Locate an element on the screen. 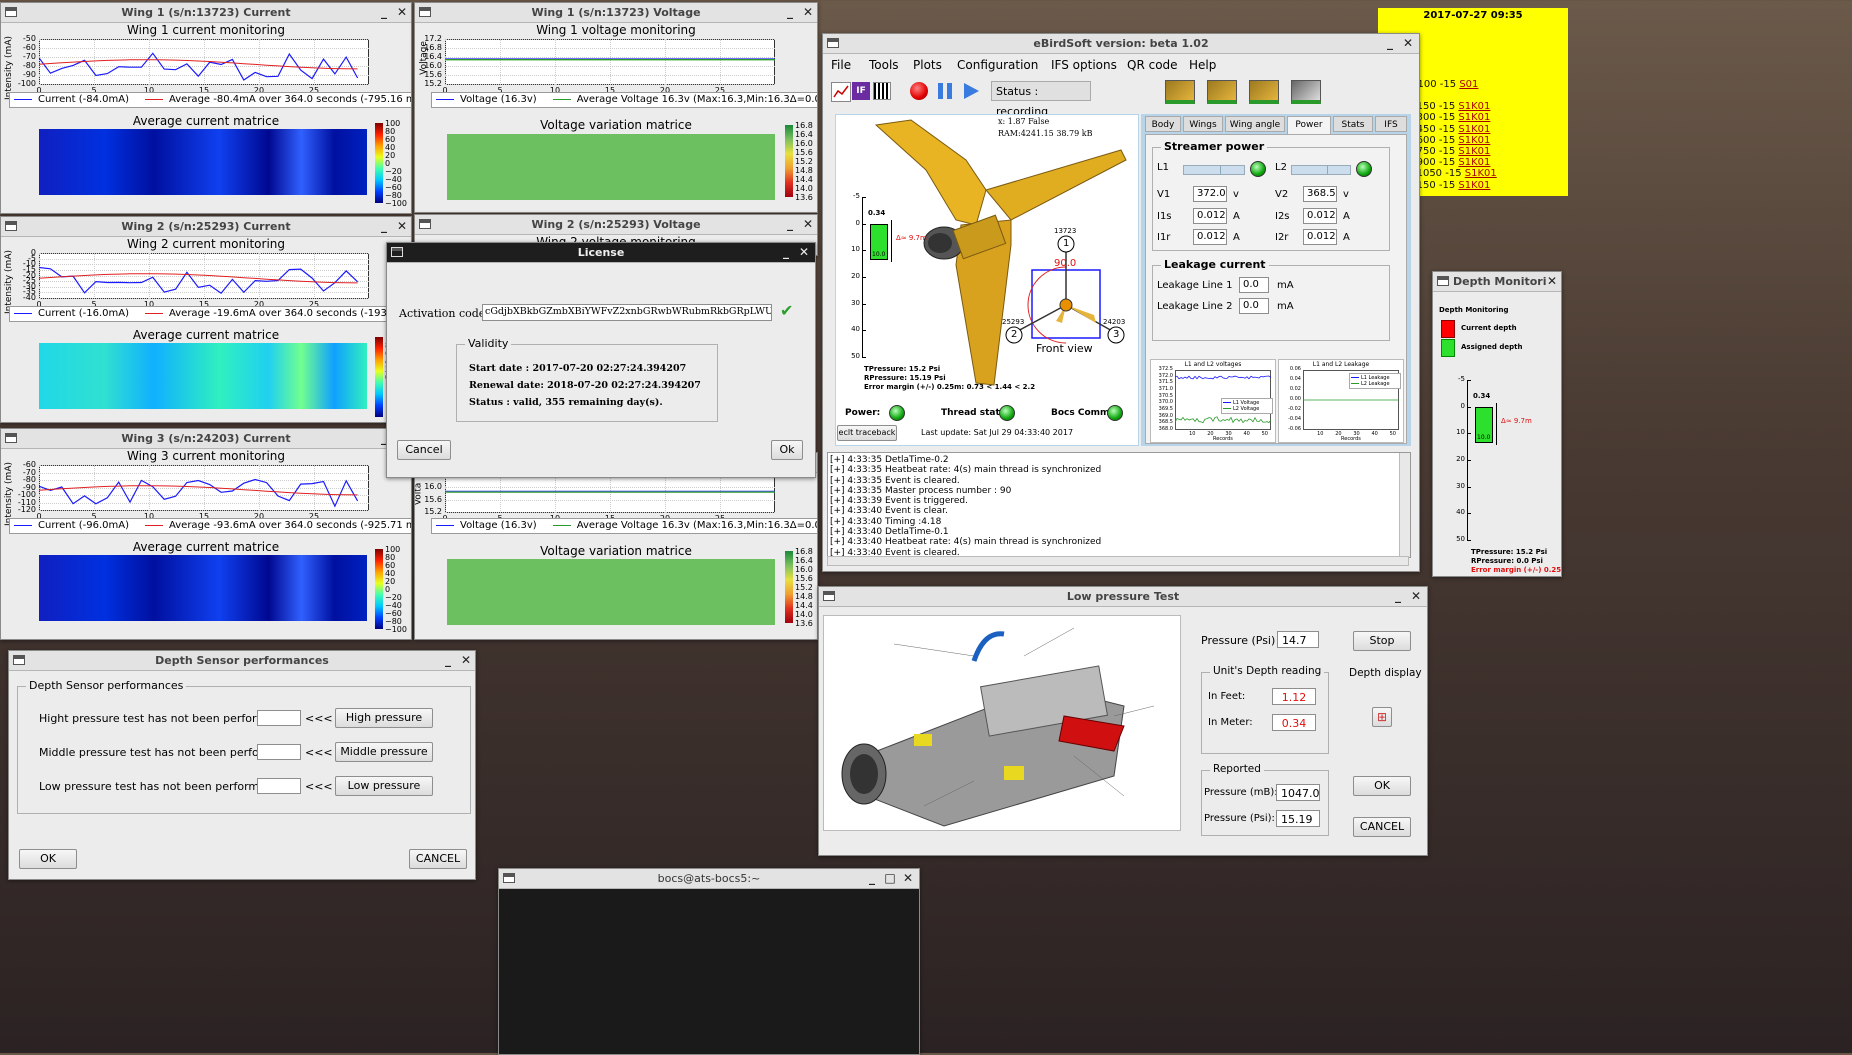 Image resolution: width=1852 pixels, height=1055 pixels. psi-field: 15.19 is located at coordinates (1298, 818).